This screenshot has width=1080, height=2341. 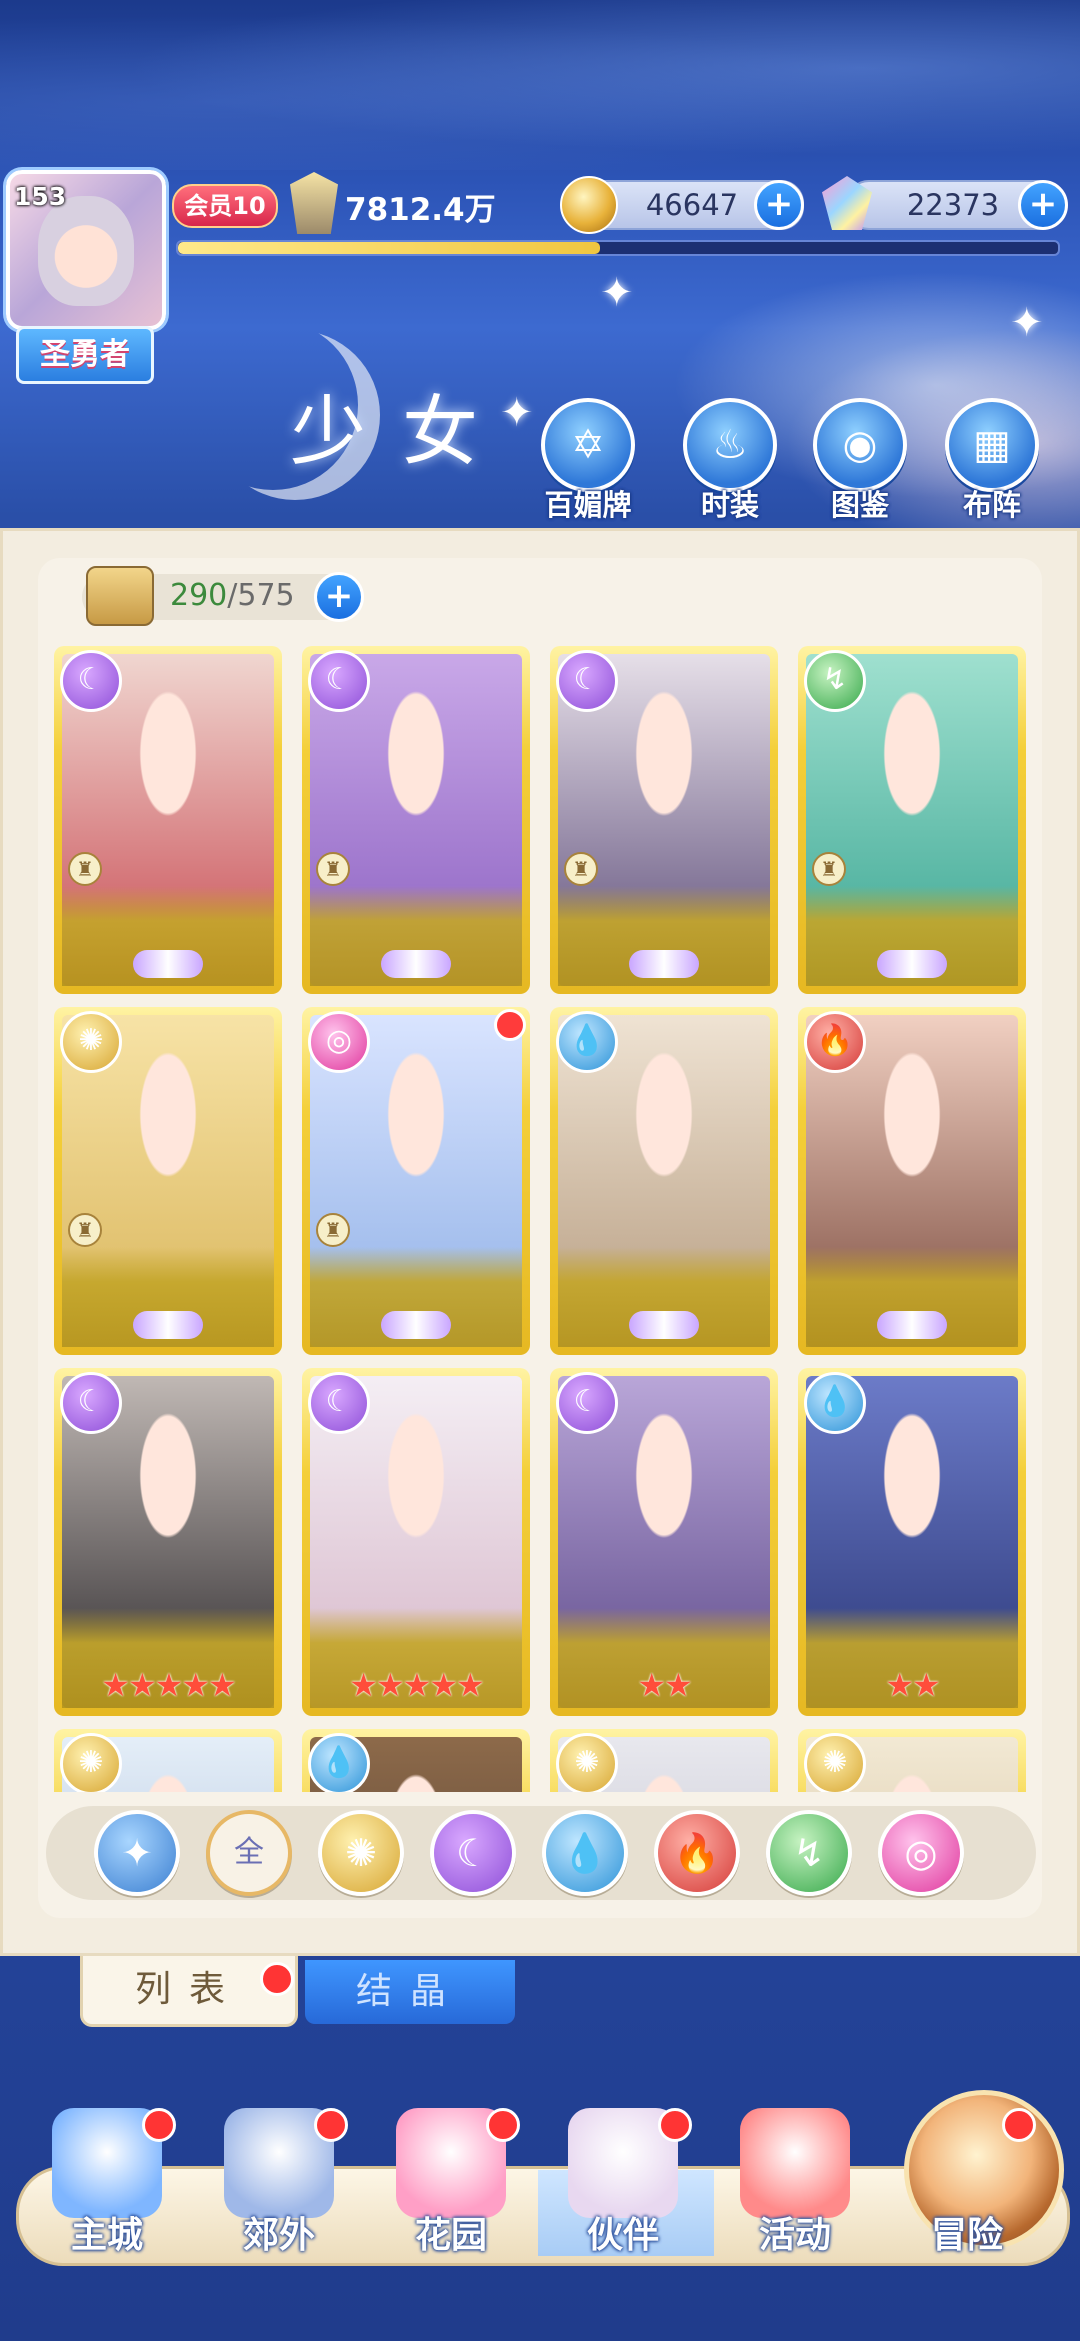 What do you see at coordinates (1043, 205) in the screenshot?
I see `add-diamond-button: +` at bounding box center [1043, 205].